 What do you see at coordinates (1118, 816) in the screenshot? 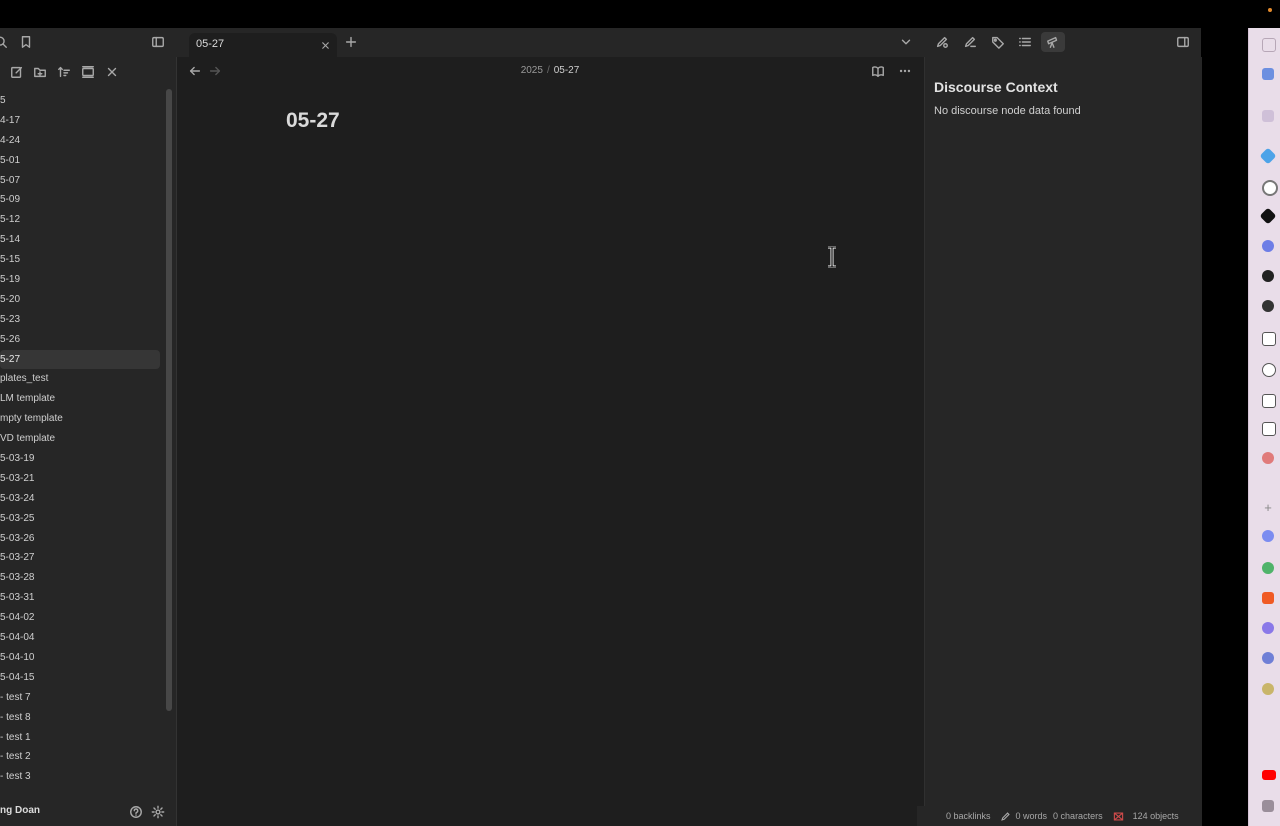
I see `sync-warning-icon` at bounding box center [1118, 816].